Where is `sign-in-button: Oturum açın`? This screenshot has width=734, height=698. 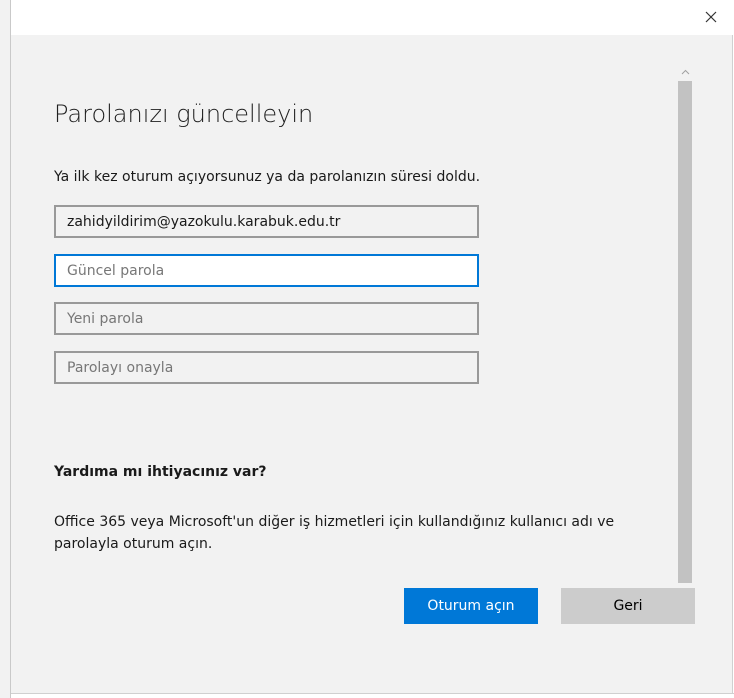 sign-in-button: Oturum açın is located at coordinates (471, 606).